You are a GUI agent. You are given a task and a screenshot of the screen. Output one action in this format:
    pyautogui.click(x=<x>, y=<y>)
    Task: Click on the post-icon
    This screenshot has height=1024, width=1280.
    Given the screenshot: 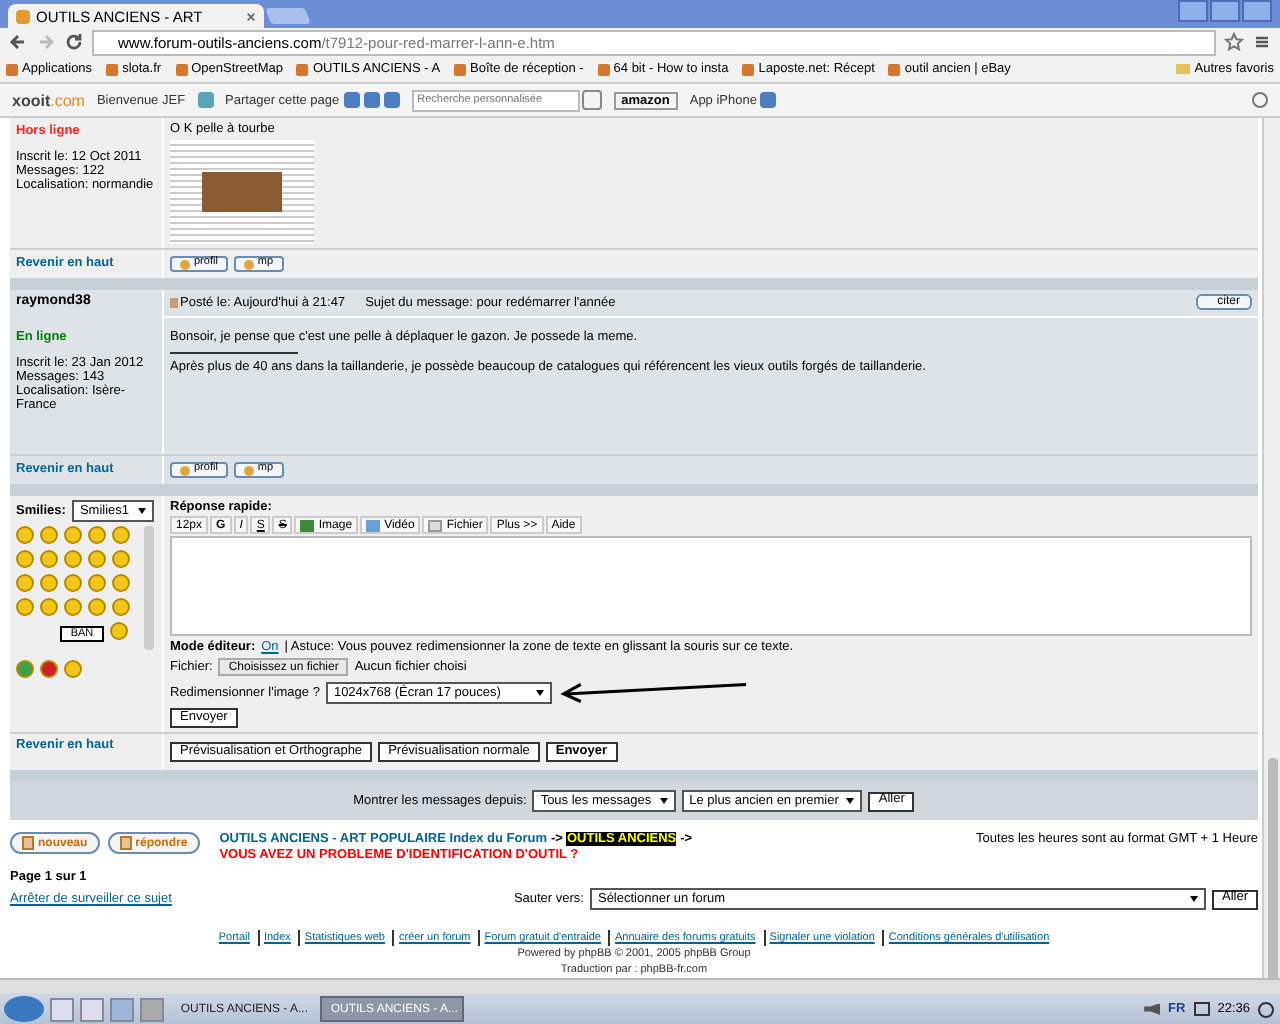 What is the action you would take?
    pyautogui.click(x=174, y=302)
    